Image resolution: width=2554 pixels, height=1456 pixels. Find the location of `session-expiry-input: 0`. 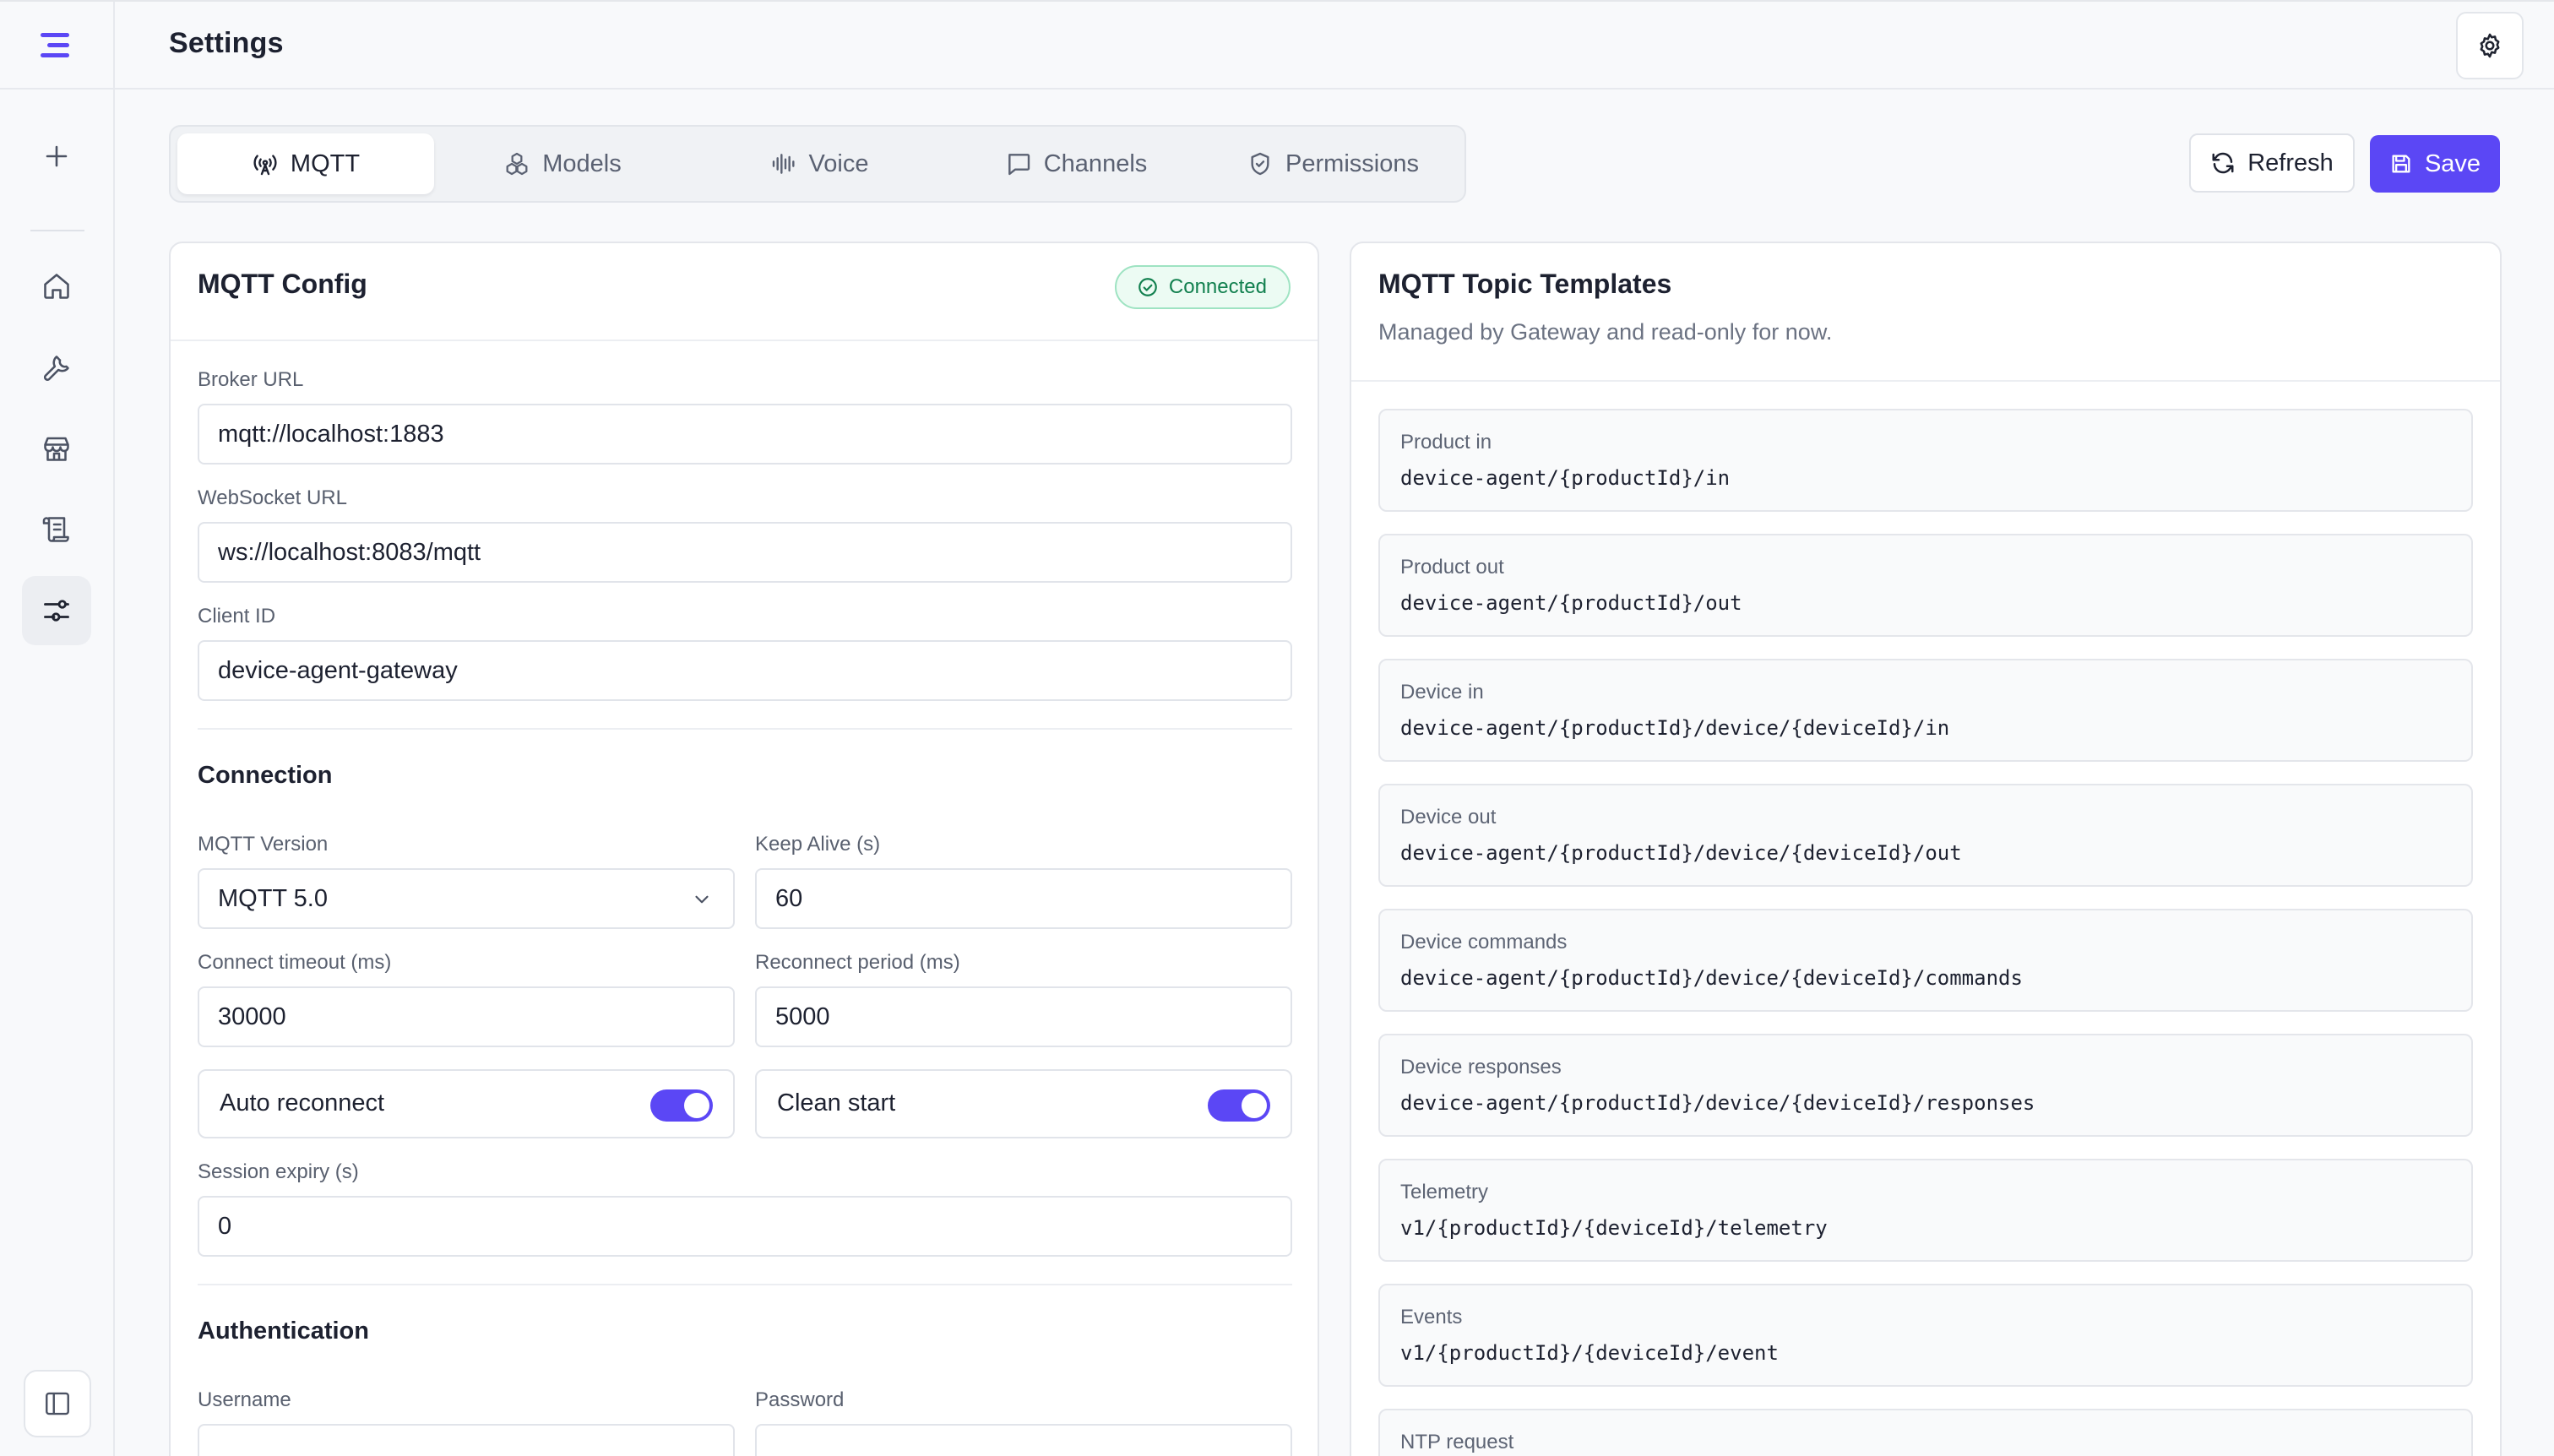

session-expiry-input: 0 is located at coordinates (745, 1227).